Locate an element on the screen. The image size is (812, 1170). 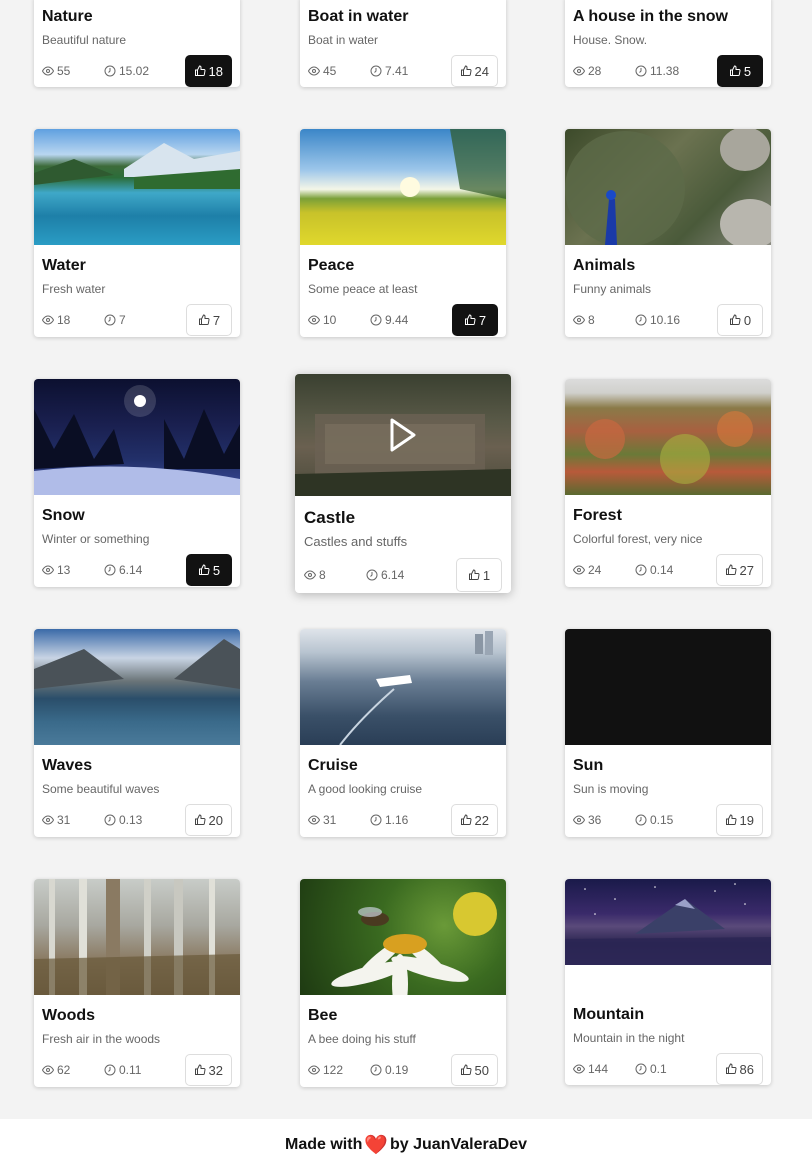
video-card: Water Fresh water 18 7 7 is located at coordinates (137, 233).